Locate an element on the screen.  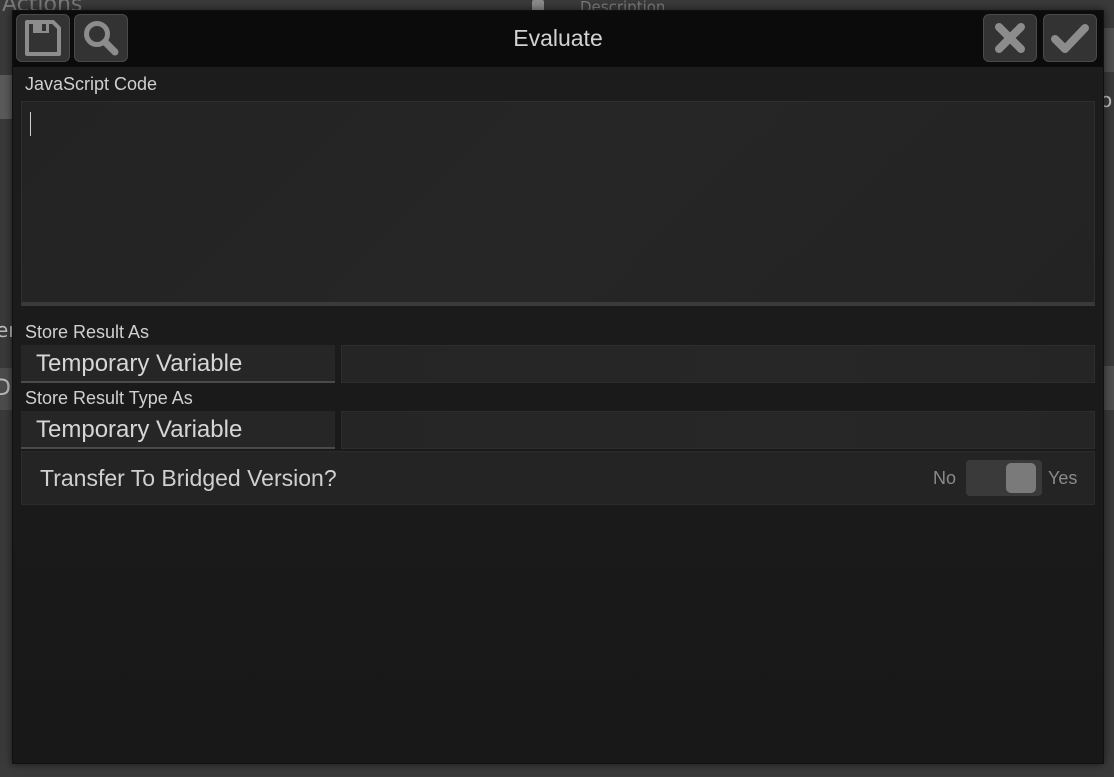
store-result-type-name-input is located at coordinates (718, 430).